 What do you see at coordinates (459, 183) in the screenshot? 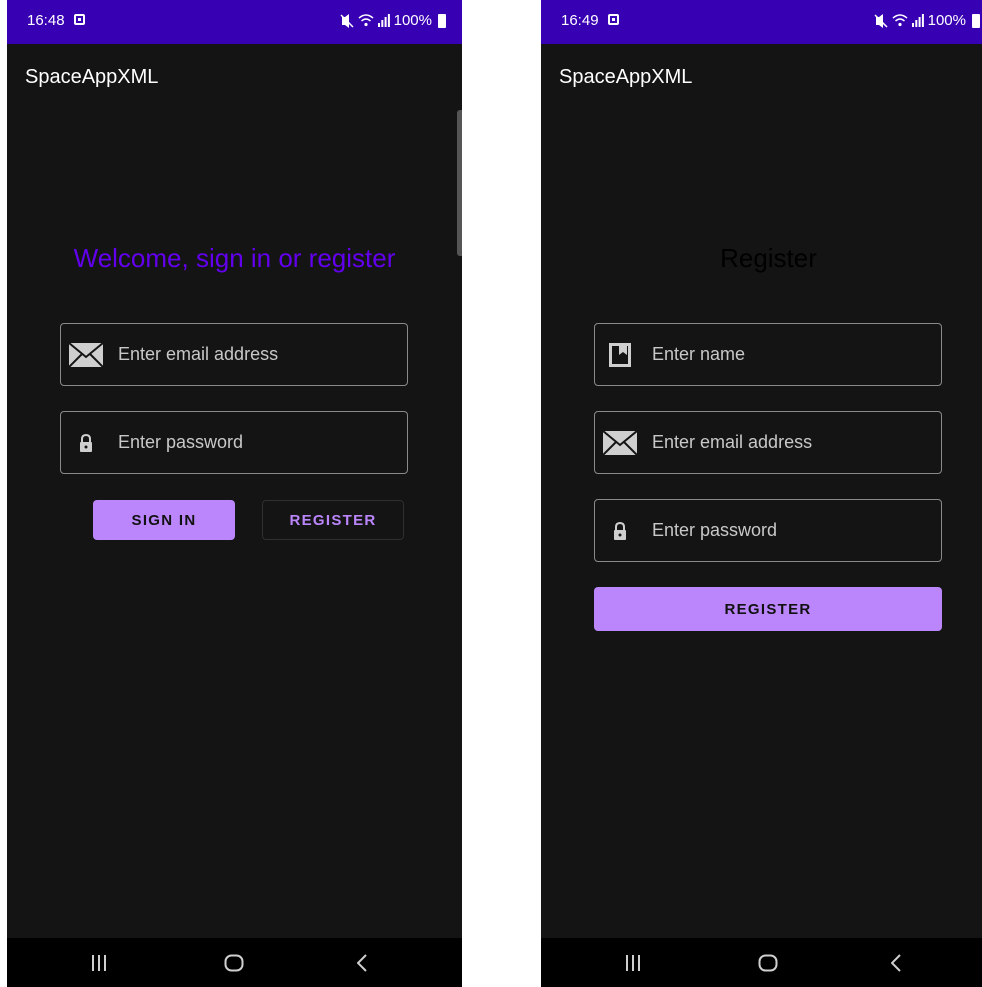
I see `scrollbar` at bounding box center [459, 183].